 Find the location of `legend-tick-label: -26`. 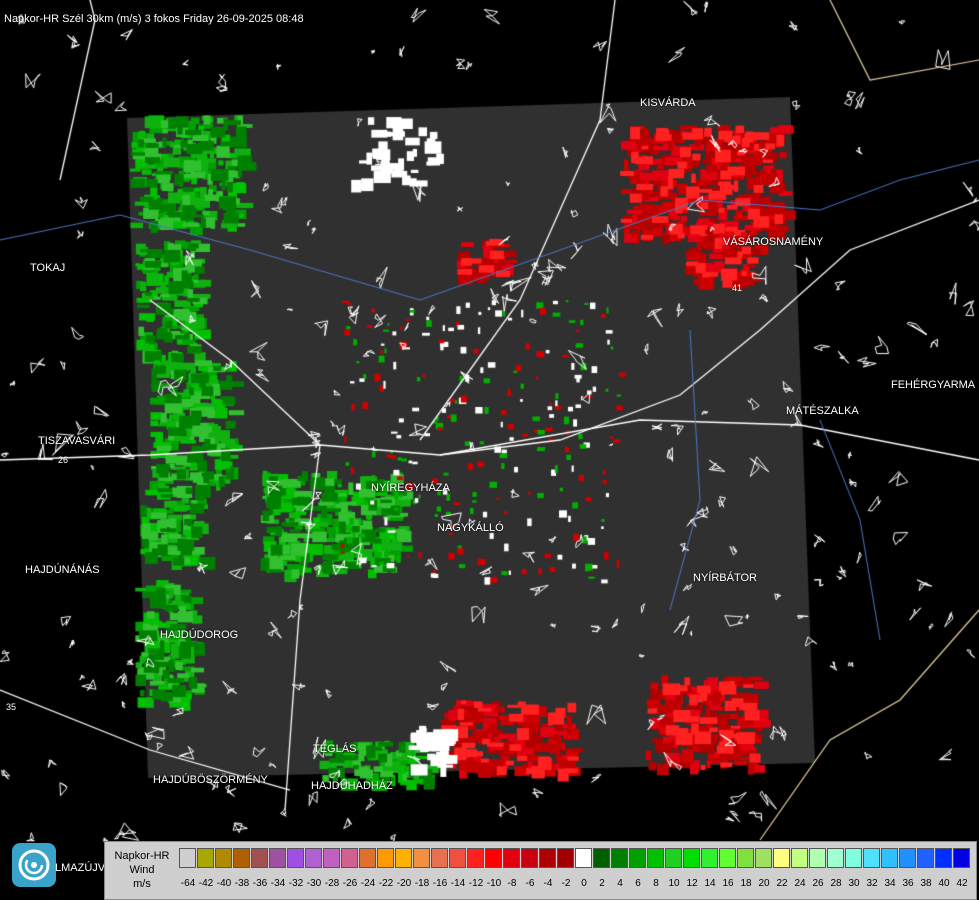

legend-tick-label: -26 is located at coordinates (350, 883).